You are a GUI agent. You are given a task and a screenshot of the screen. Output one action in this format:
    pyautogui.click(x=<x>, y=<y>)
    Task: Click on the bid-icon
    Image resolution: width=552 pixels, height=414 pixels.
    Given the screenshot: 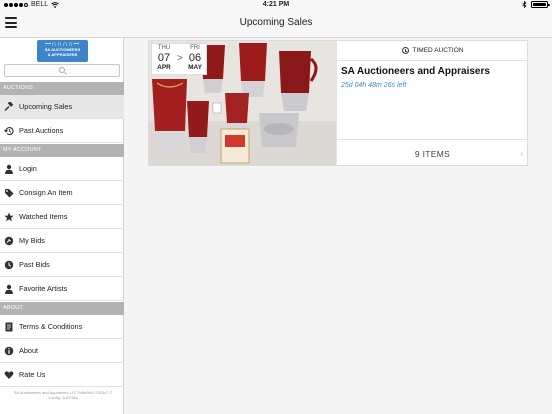 What is the action you would take?
    pyautogui.click(x=9, y=241)
    